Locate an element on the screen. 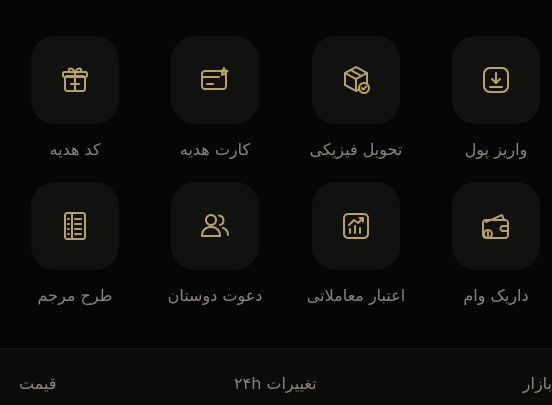 The image size is (552, 405). darik-loan-label: داریک وام is located at coordinates (496, 295).